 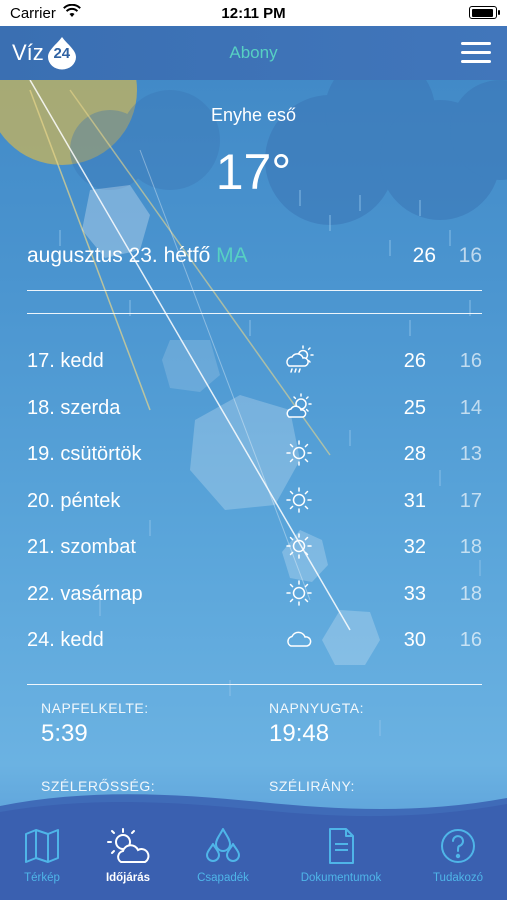 I want to click on today-label: MA, so click(x=232, y=255).